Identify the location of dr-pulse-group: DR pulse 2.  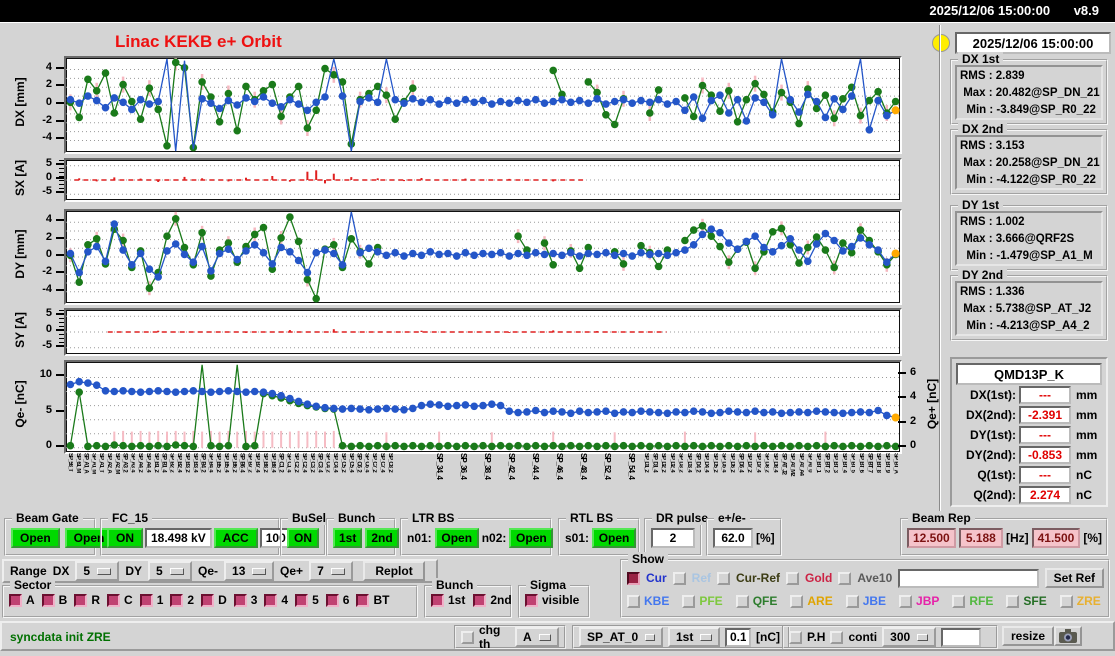
(678, 533).